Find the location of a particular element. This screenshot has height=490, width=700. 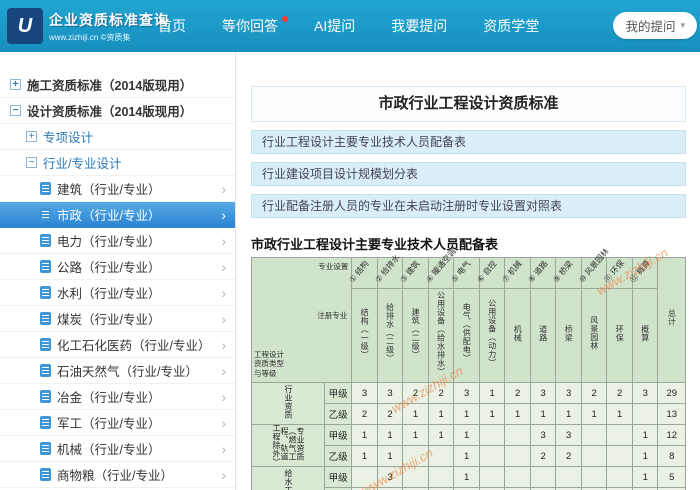

nav-item-label: AI提问 is located at coordinates (335, 26).